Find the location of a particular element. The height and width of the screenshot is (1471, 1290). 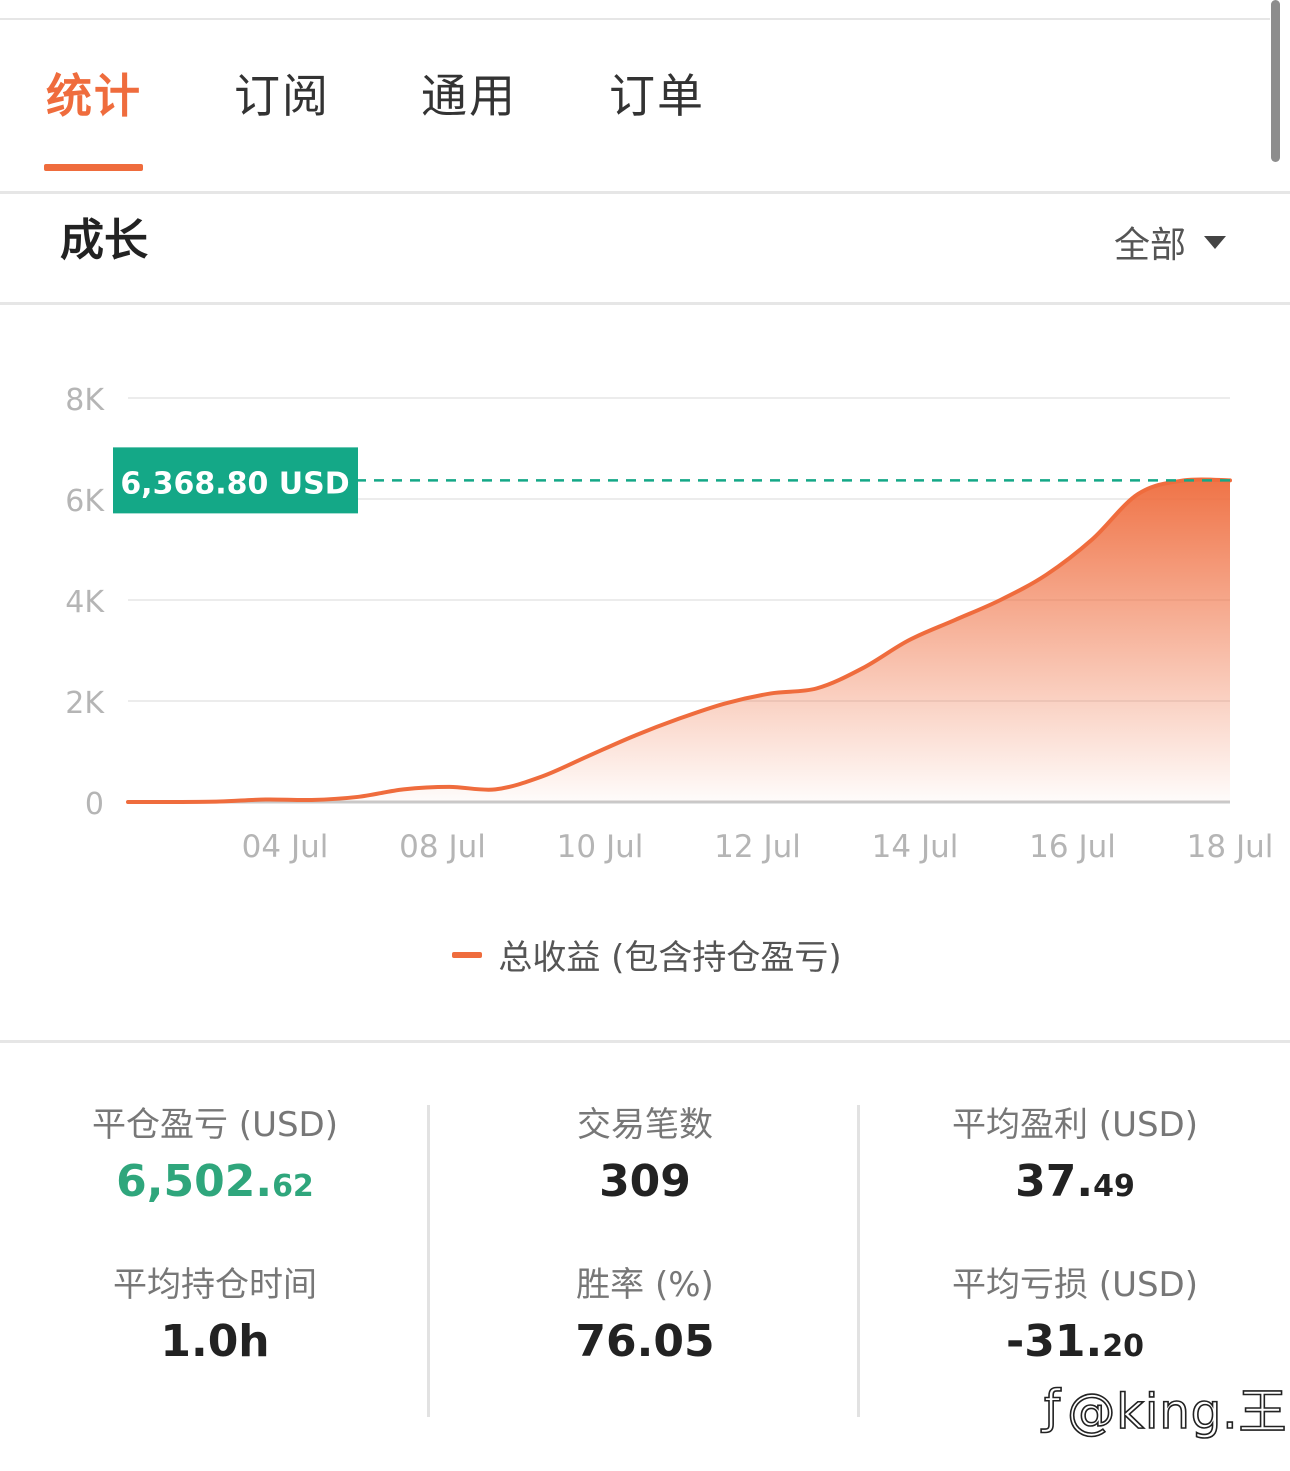

stat-win-rate: 胜率 (%) 76.05 is located at coordinates (645, 1316).